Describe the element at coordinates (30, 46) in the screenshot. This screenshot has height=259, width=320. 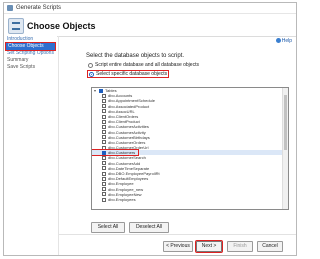
I see `sidebar-item-choose-objects: Choose Objects` at that location.